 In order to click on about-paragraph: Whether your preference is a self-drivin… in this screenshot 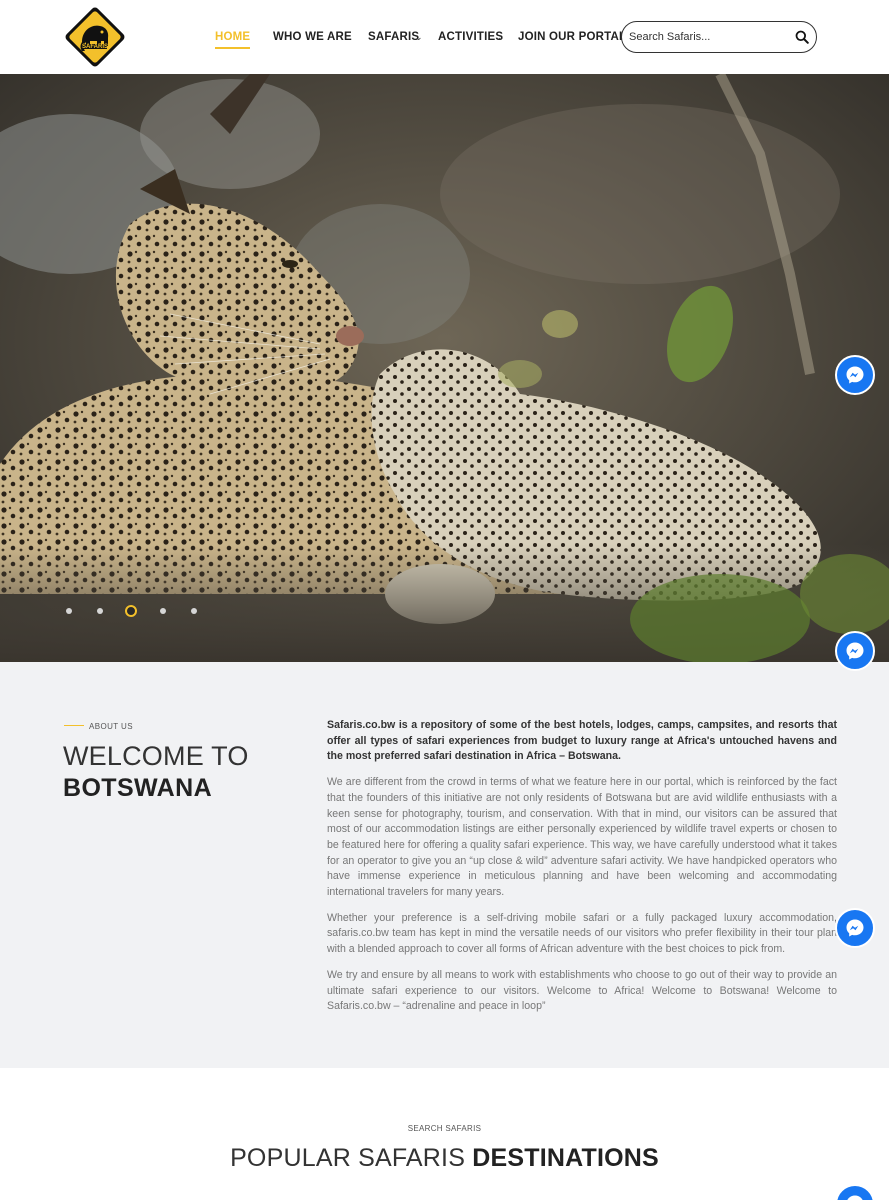, I will do `click(582, 933)`.